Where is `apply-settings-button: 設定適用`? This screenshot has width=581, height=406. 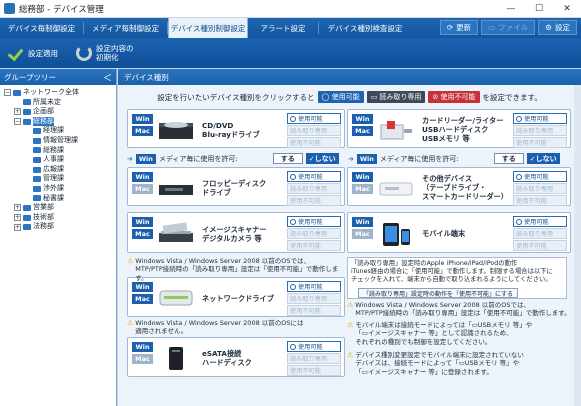
apply-settings-button: 設定適用 is located at coordinates (33, 53).